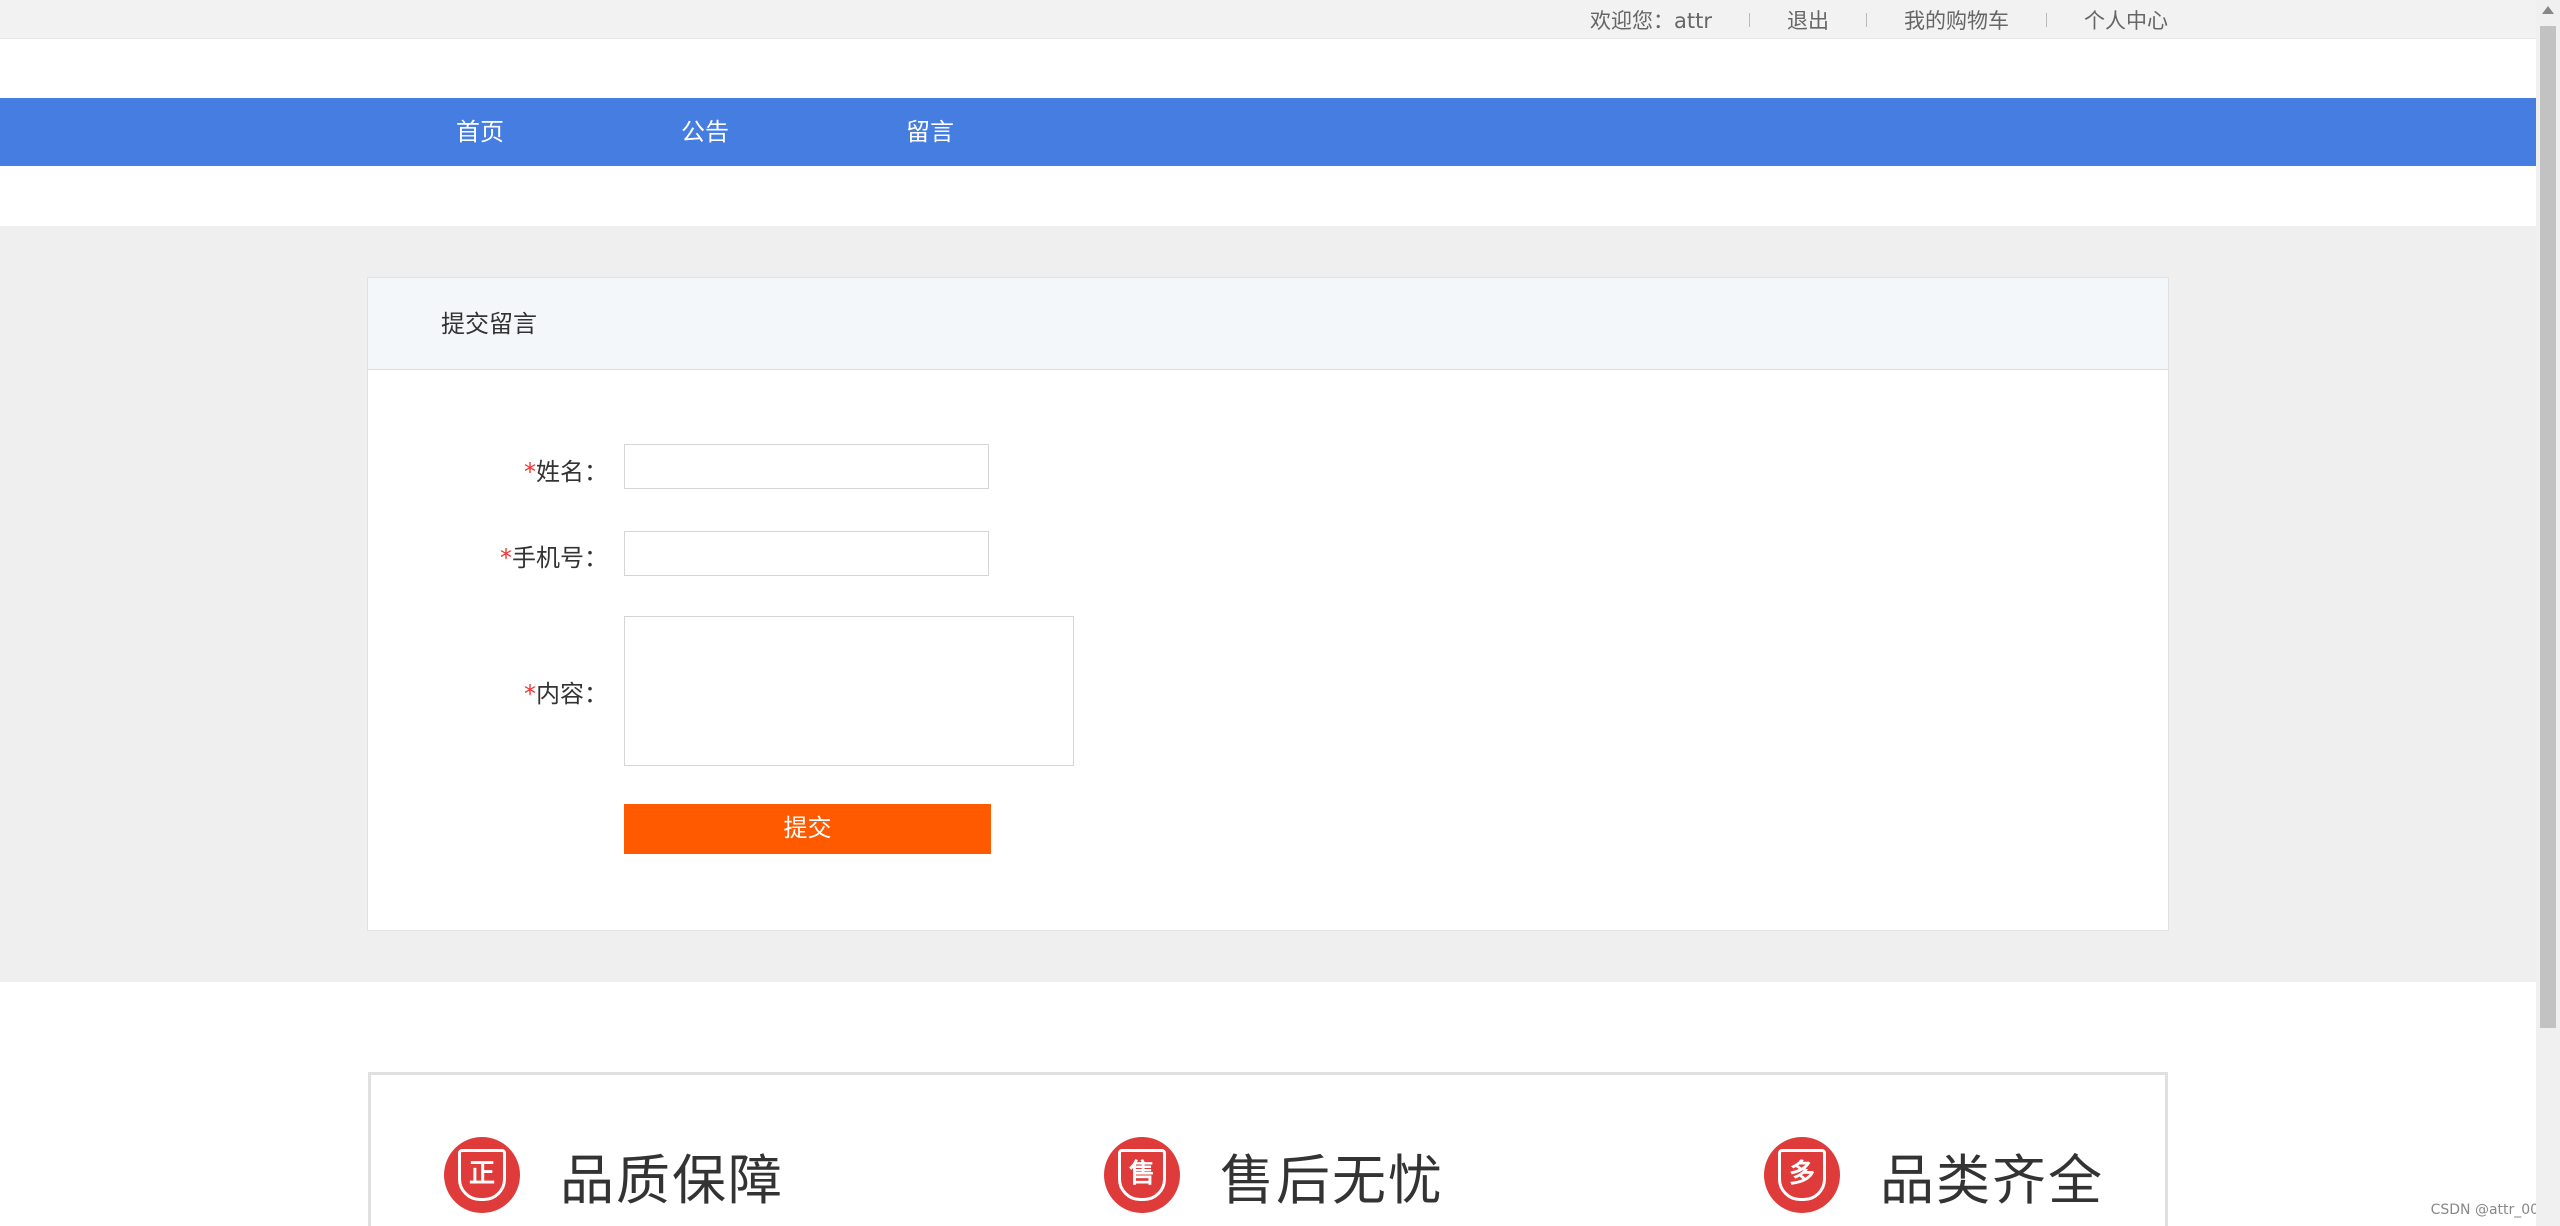 The height and width of the screenshot is (1226, 2560). What do you see at coordinates (560, 558) in the screenshot?
I see `phone-label-text: 手机号：` at bounding box center [560, 558].